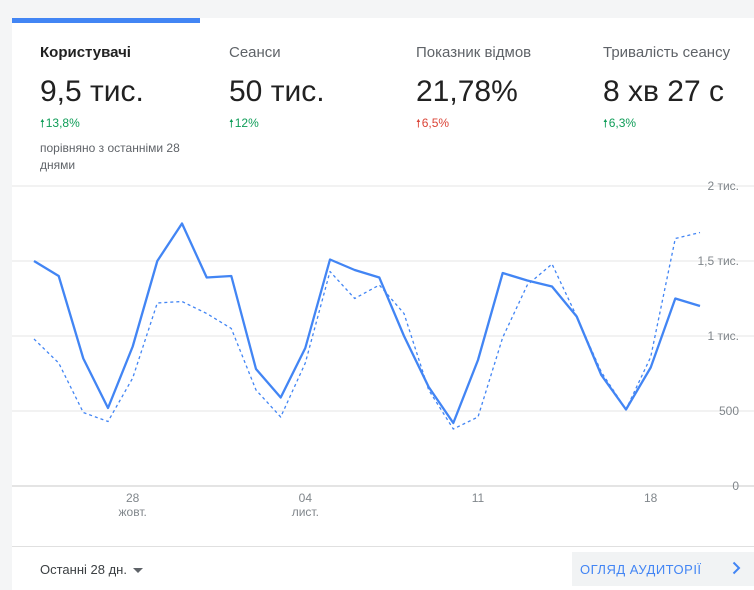  What do you see at coordinates (723, 336) in the screenshot?
I see `y-tick-label: 1 тис.` at bounding box center [723, 336].